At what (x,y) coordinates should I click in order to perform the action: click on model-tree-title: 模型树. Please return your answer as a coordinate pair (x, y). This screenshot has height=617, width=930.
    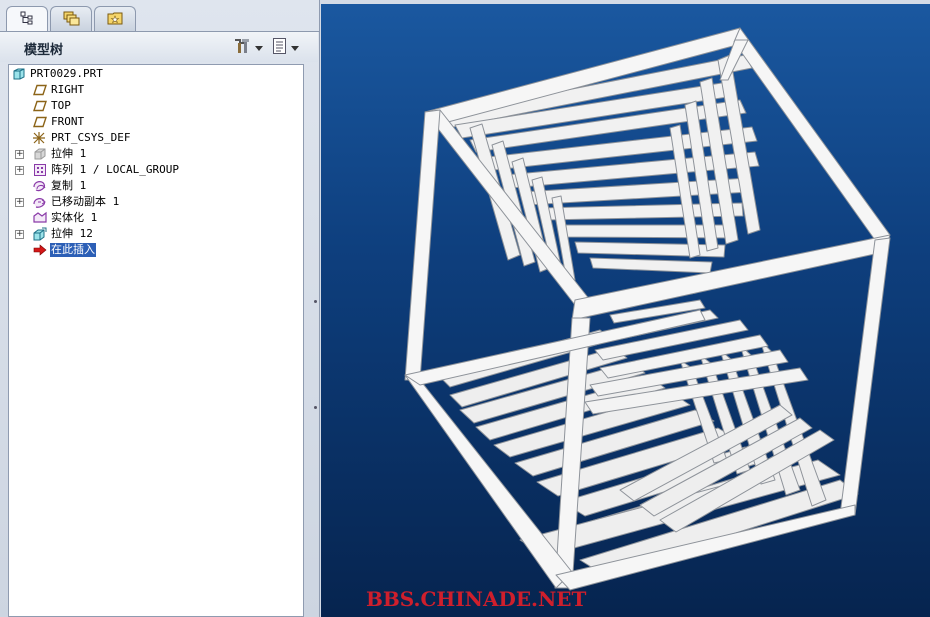
    Looking at the image, I should click on (44, 50).